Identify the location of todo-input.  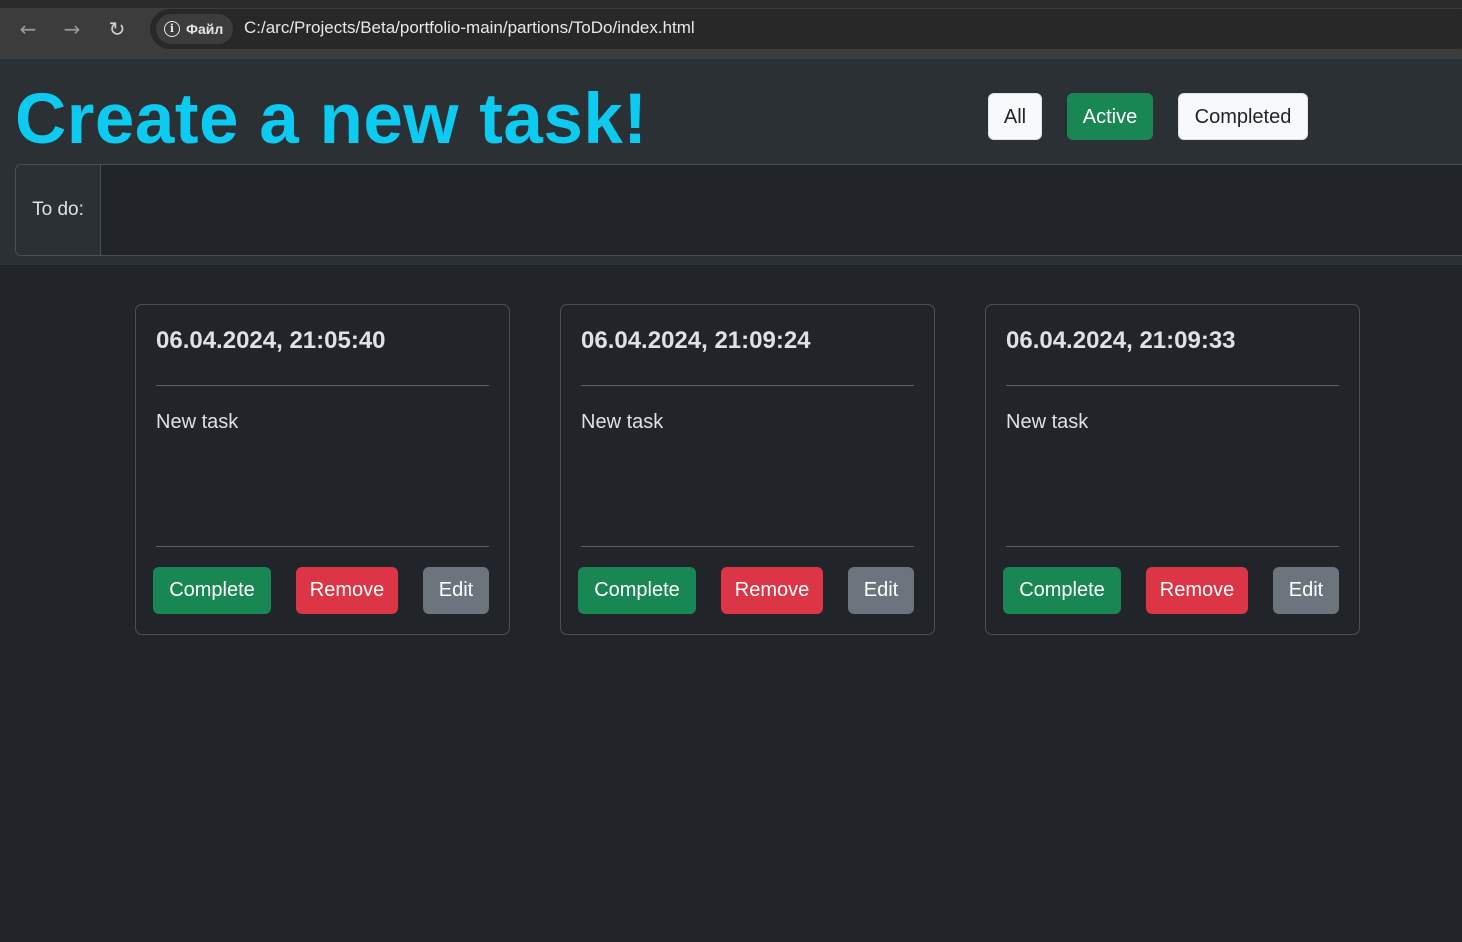
(781, 210).